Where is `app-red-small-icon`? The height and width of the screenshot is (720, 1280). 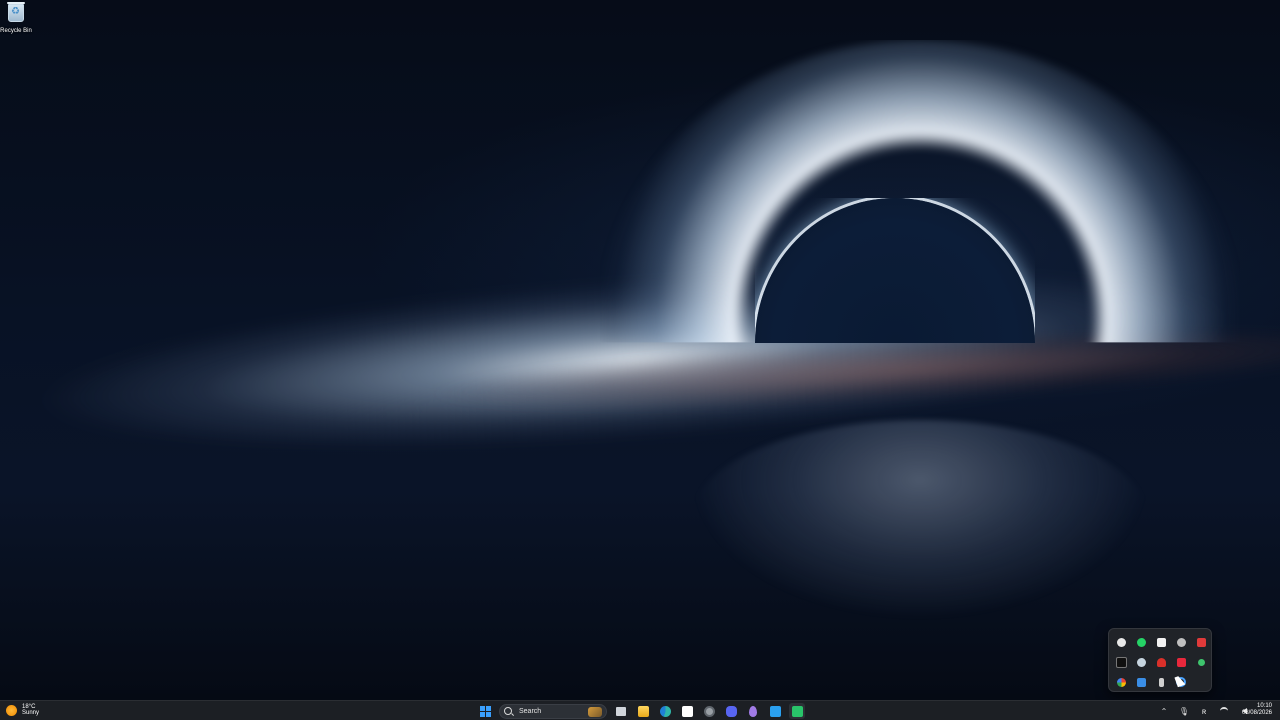 app-red-small-icon is located at coordinates (1161, 662).